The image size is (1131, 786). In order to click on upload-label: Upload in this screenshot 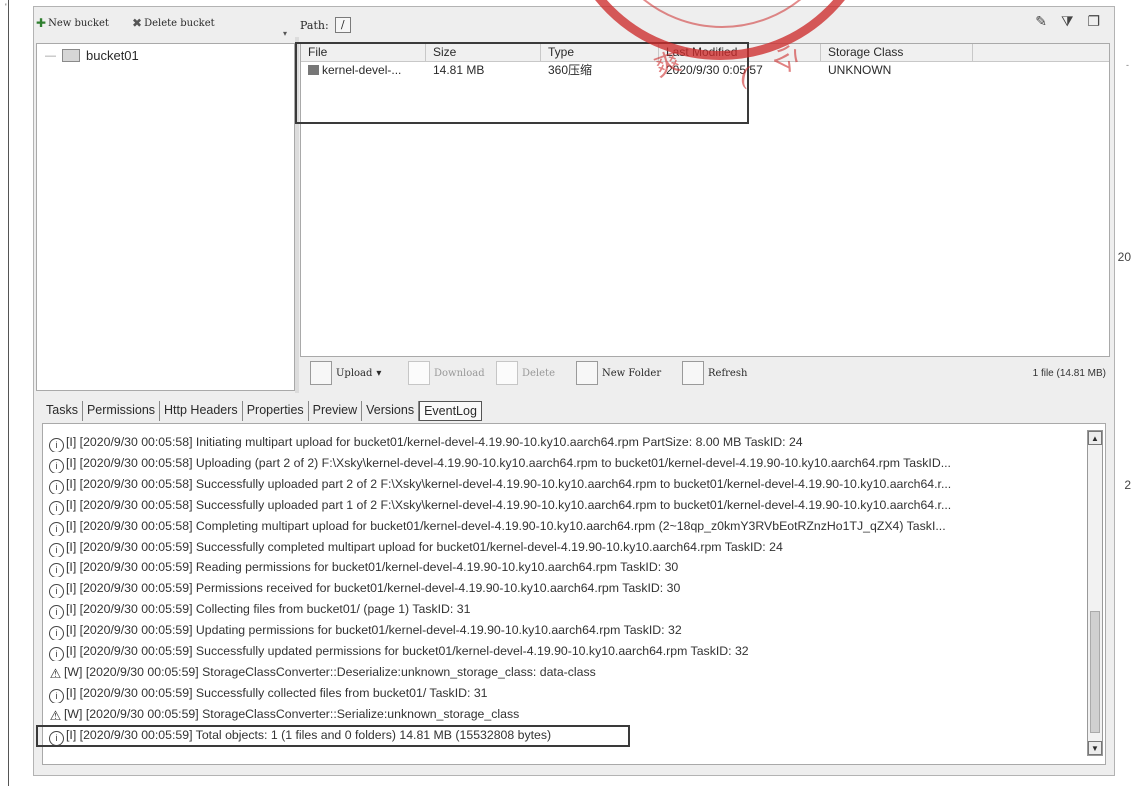, I will do `click(354, 373)`.